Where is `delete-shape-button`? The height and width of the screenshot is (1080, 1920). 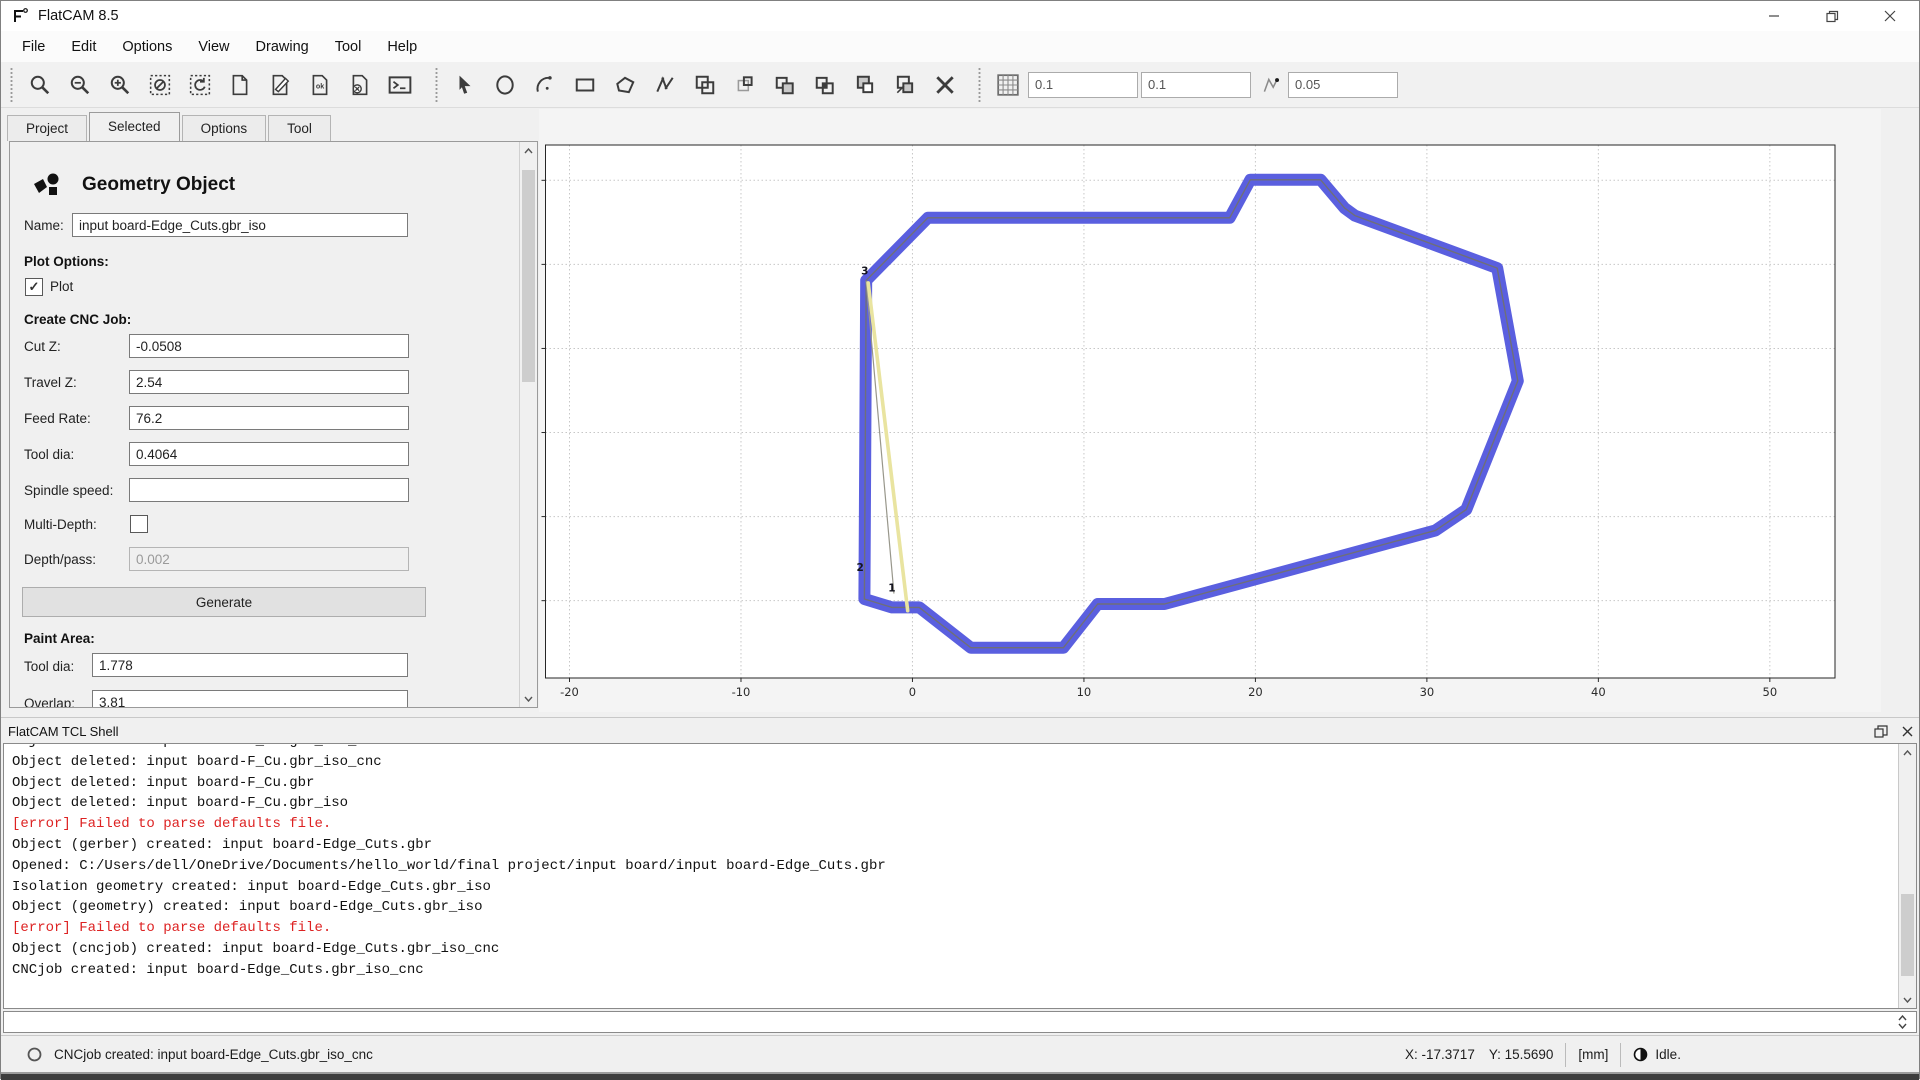 delete-shape-button is located at coordinates (945, 85).